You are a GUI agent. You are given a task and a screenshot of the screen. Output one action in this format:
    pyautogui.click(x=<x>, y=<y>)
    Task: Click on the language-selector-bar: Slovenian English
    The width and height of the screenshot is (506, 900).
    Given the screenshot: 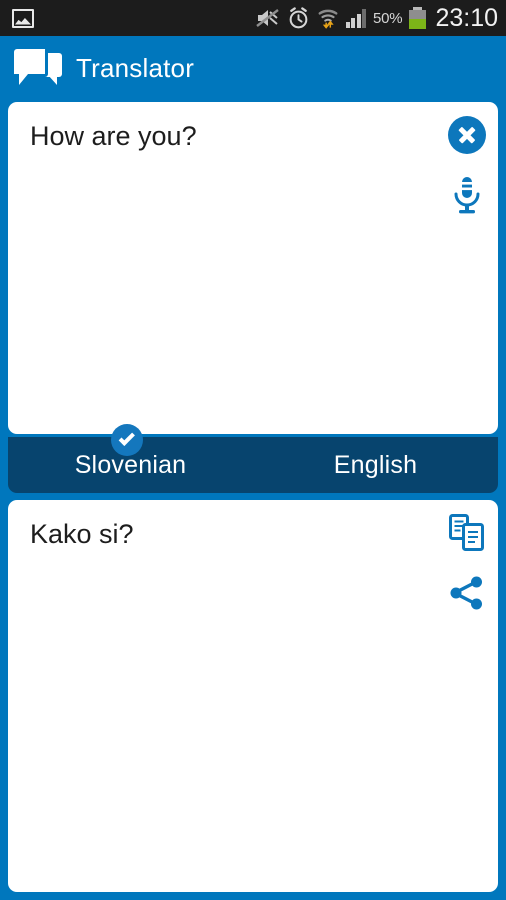 What is the action you would take?
    pyautogui.click(x=253, y=465)
    